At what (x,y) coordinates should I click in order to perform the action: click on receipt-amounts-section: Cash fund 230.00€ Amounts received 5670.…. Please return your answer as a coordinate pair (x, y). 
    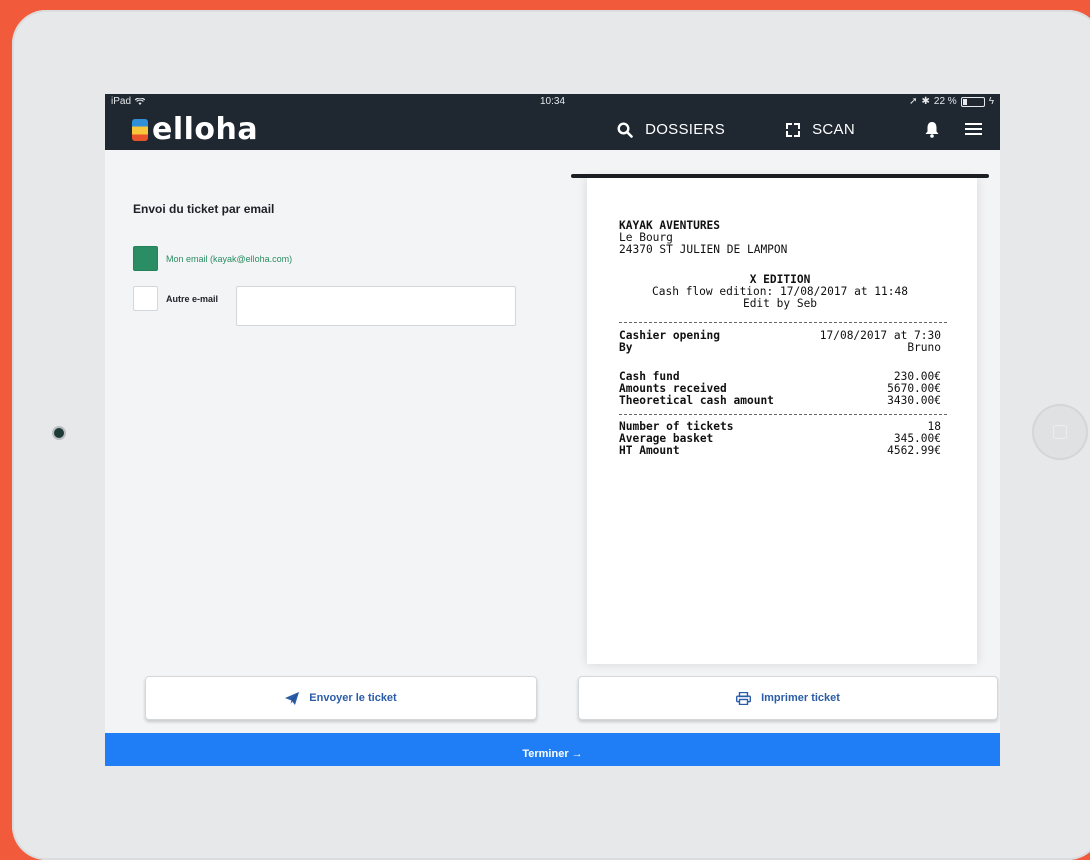
    Looking at the image, I should click on (780, 389).